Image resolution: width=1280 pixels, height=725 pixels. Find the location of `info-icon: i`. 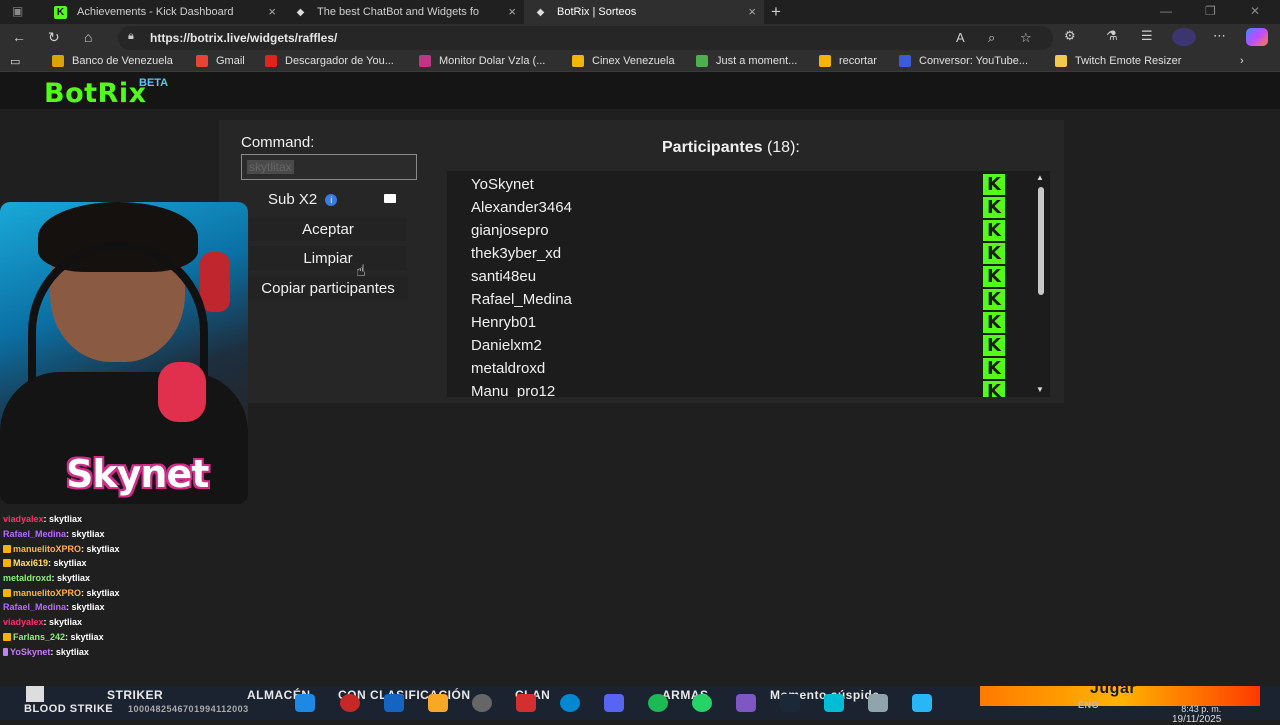

info-icon: i is located at coordinates (331, 199).